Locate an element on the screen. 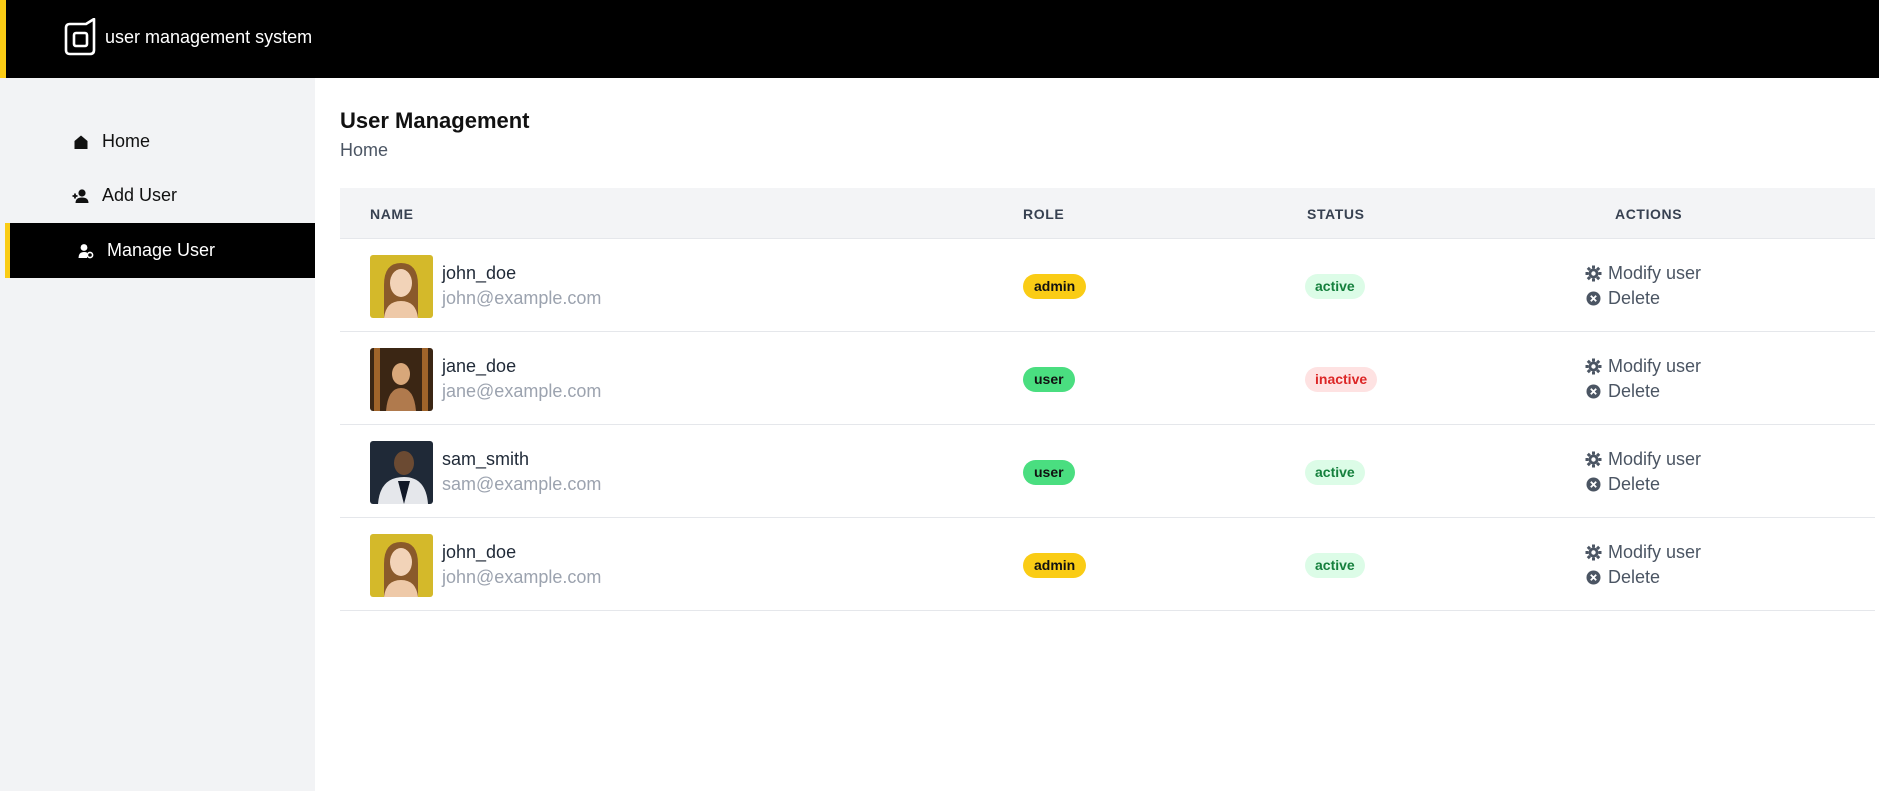 This screenshot has height=791, width=1879. top-header: user management system is located at coordinates (939, 39).